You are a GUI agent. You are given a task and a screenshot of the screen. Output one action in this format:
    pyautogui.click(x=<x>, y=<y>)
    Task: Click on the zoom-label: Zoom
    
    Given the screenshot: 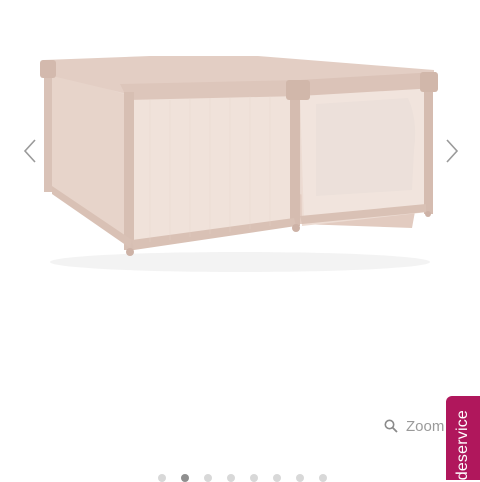 What is the action you would take?
    pyautogui.click(x=425, y=426)
    